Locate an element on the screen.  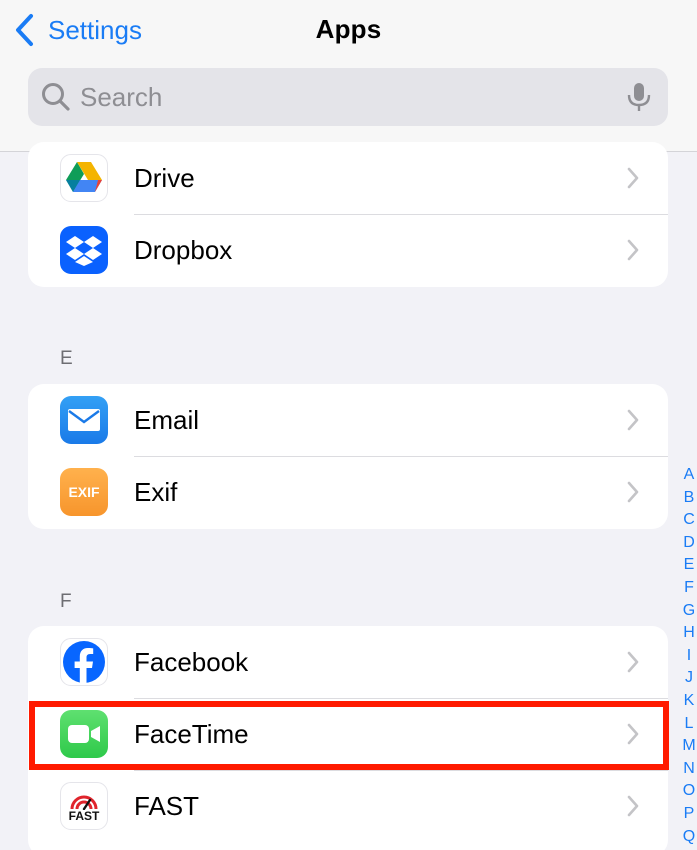
section-header-f: F is located at coordinates (66, 601).